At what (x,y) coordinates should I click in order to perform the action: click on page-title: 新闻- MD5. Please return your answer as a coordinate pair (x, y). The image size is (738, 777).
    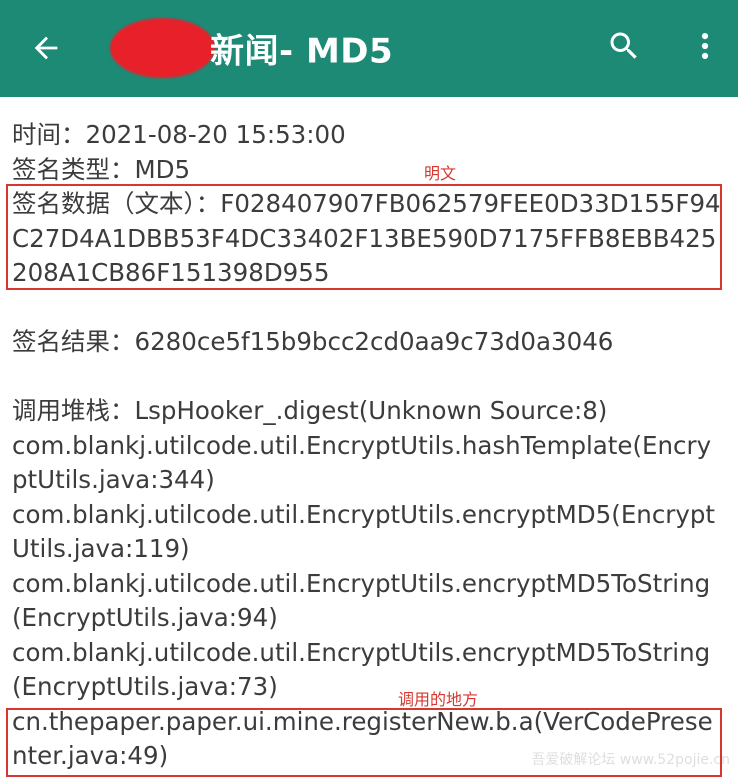
    Looking at the image, I should click on (302, 51).